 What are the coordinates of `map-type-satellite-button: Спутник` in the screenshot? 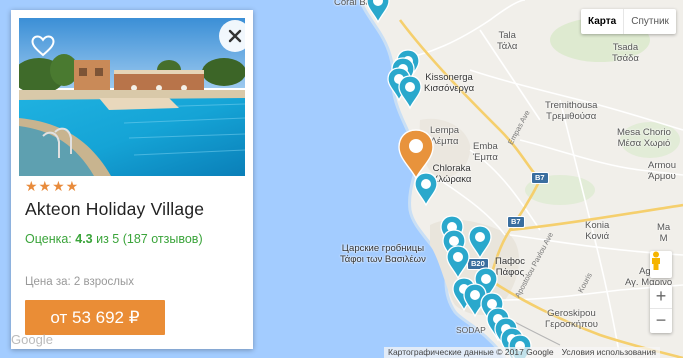 It's located at (650, 21).